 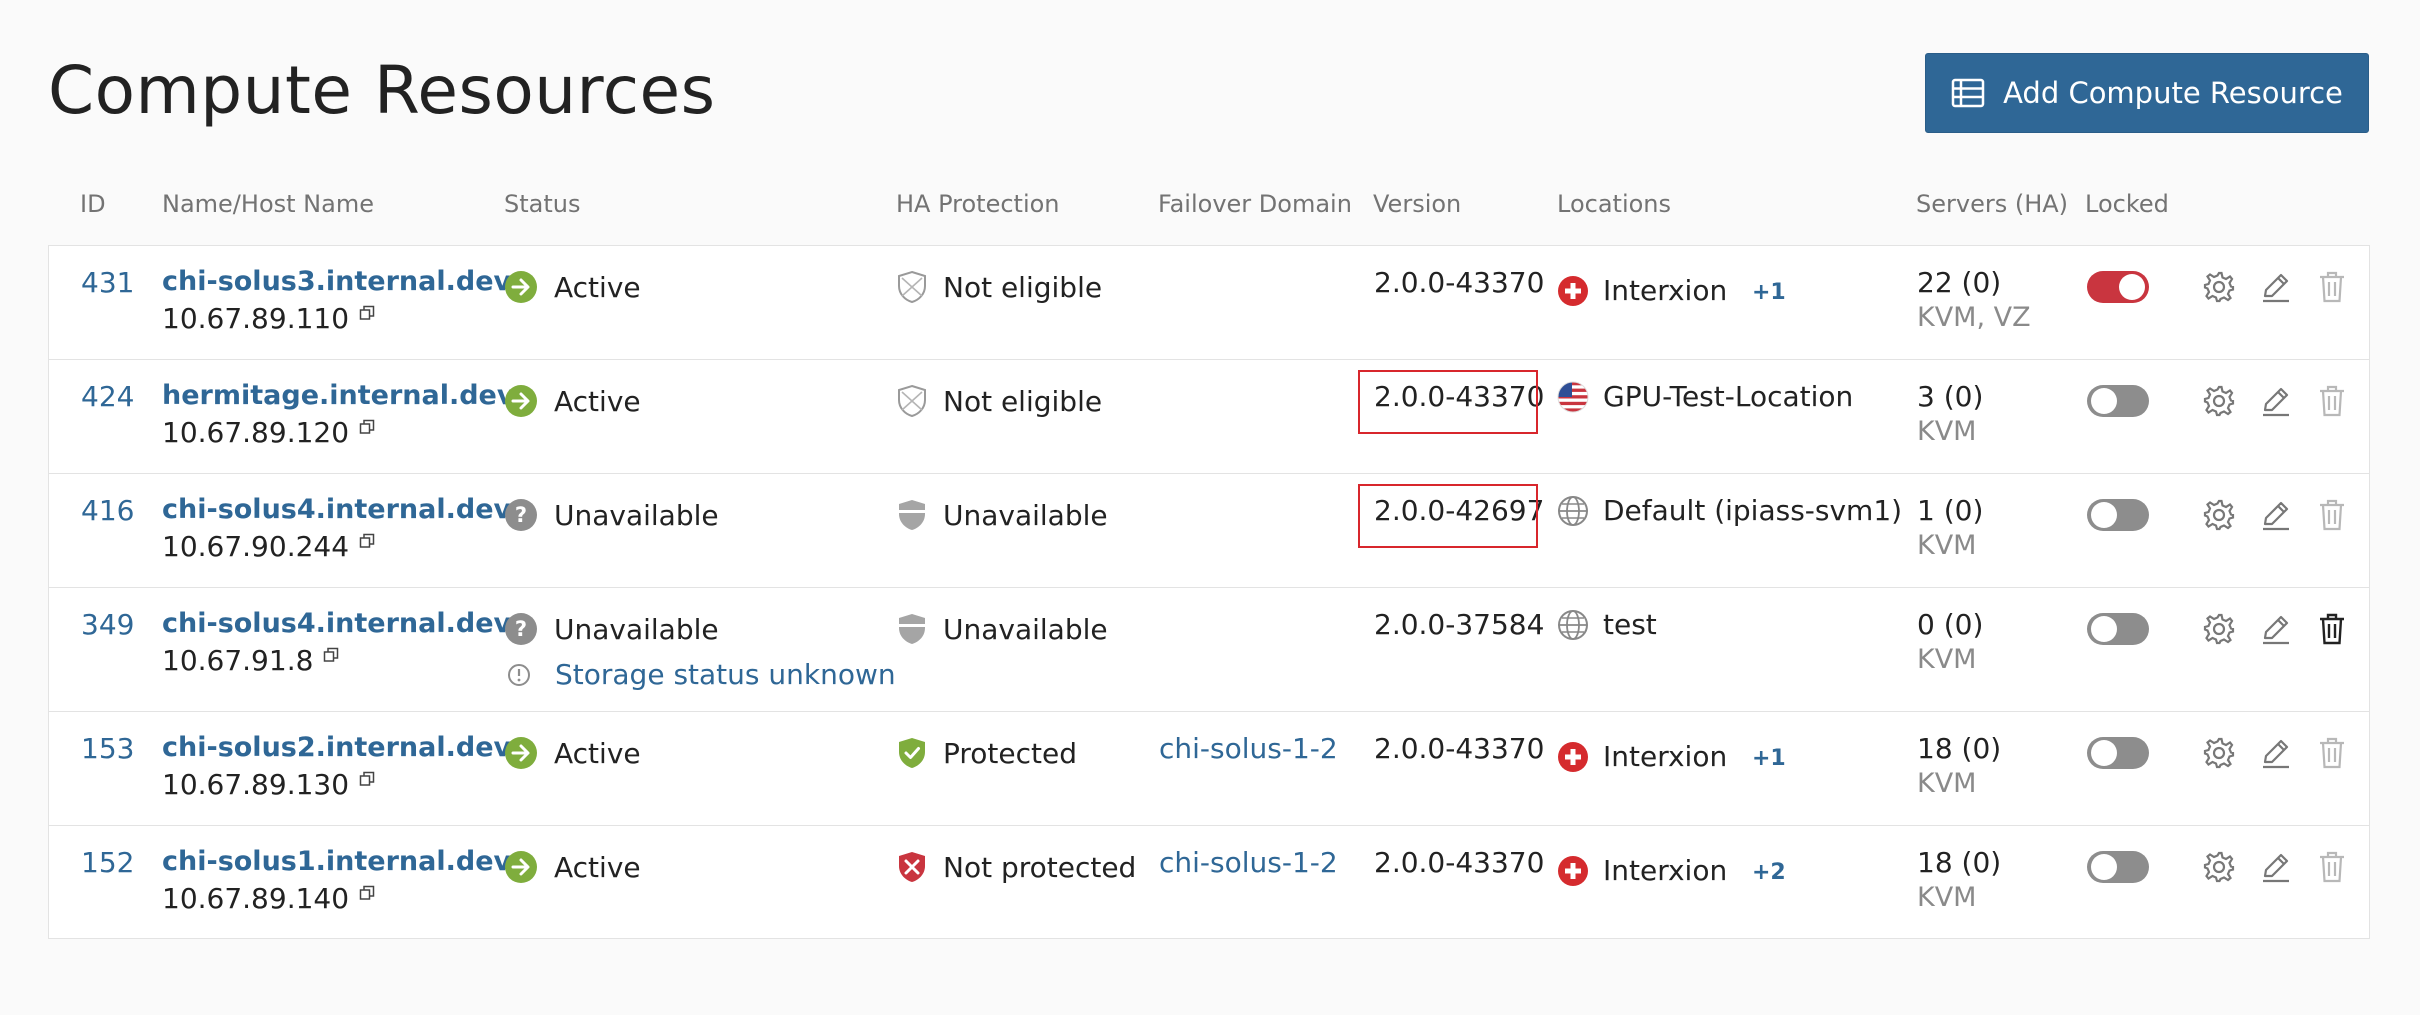 I want to click on servers-count: 18 (0), so click(x=1959, y=748).